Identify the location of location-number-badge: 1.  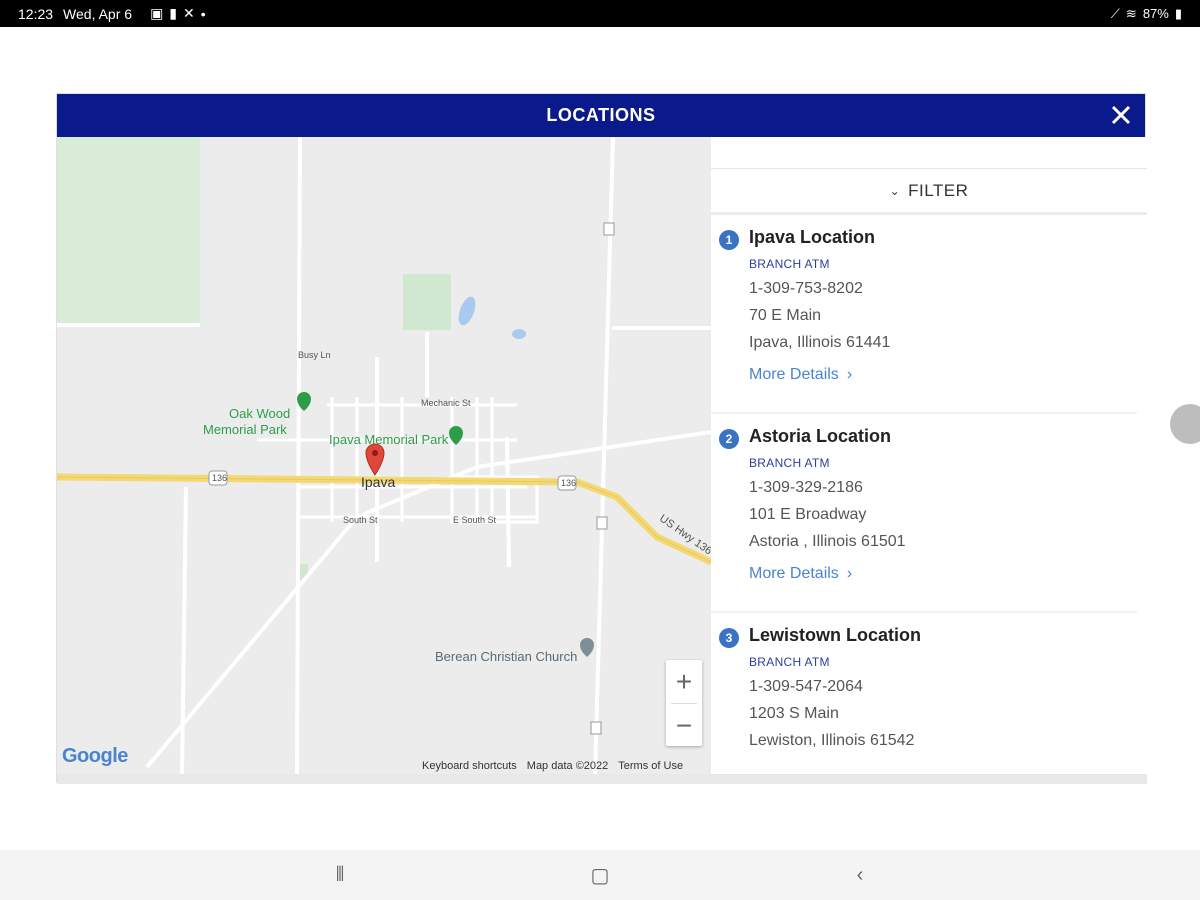
(729, 240).